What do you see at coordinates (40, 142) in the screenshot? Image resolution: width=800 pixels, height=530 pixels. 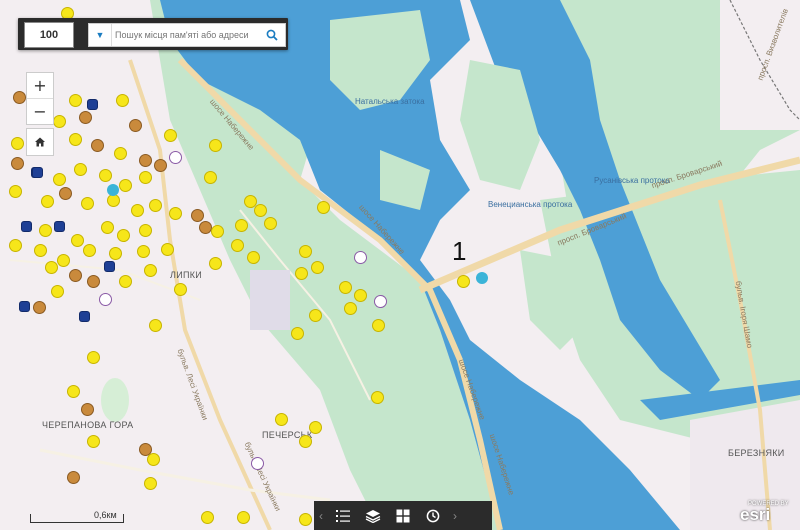 I see `home-button` at bounding box center [40, 142].